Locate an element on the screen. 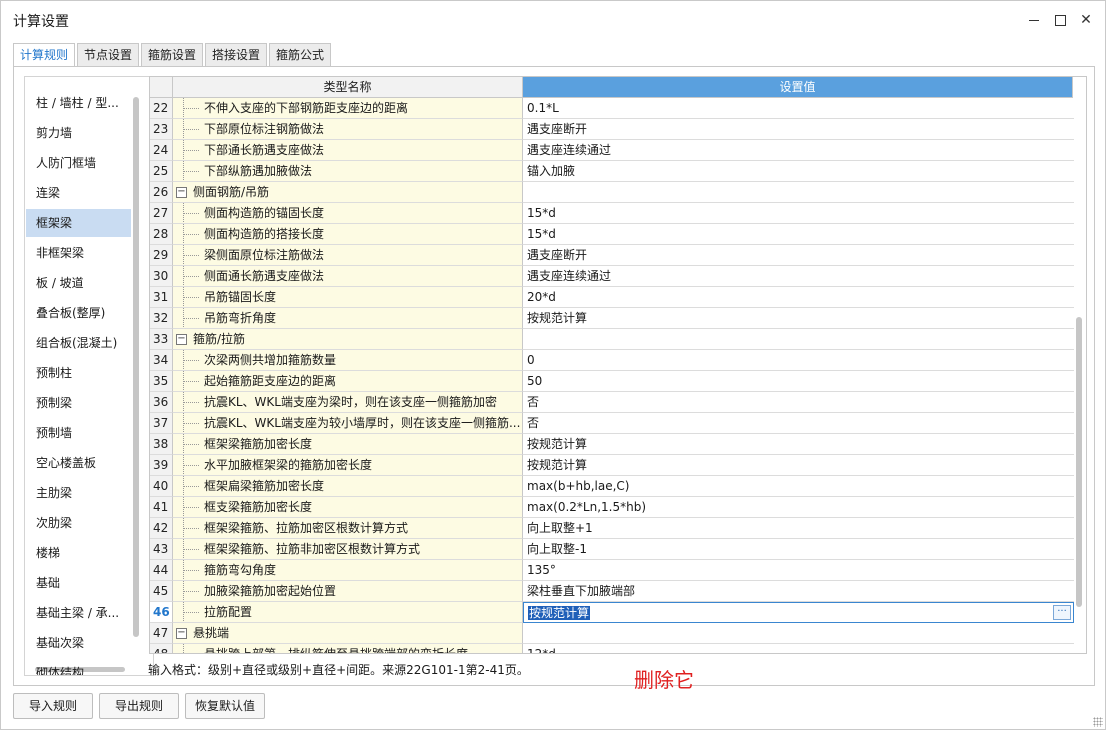 This screenshot has width=1106, height=730. table-row: 32 吊筋弯折角度 按规范计算 is located at coordinates (612, 318).